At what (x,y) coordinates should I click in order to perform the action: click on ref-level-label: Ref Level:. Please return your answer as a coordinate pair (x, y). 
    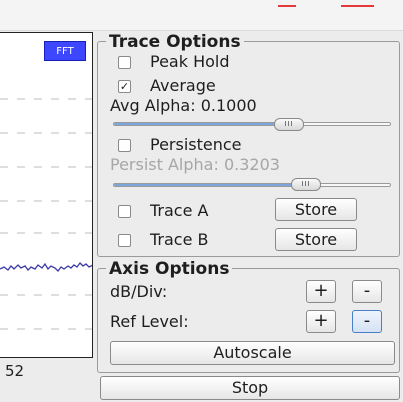
    Looking at the image, I should click on (149, 321).